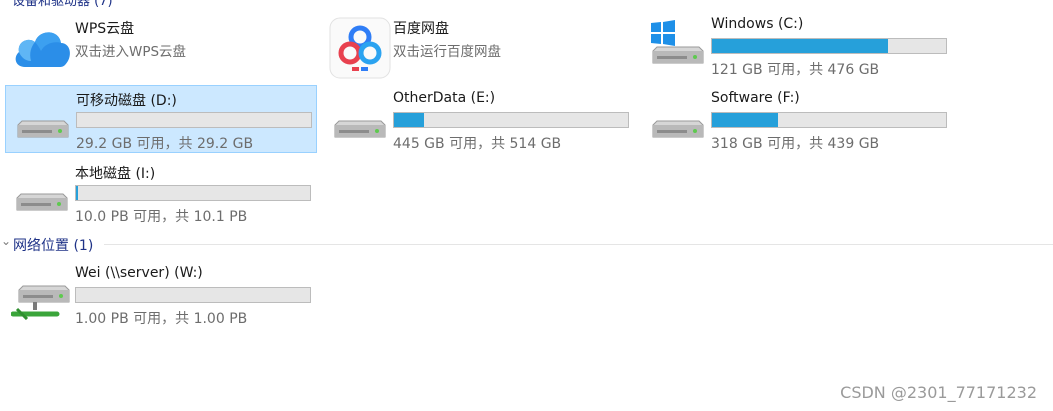 The image size is (1053, 411). Describe the element at coordinates (447, 52) in the screenshot. I see `tile-subtitle: 双击运行百度网盘` at that location.